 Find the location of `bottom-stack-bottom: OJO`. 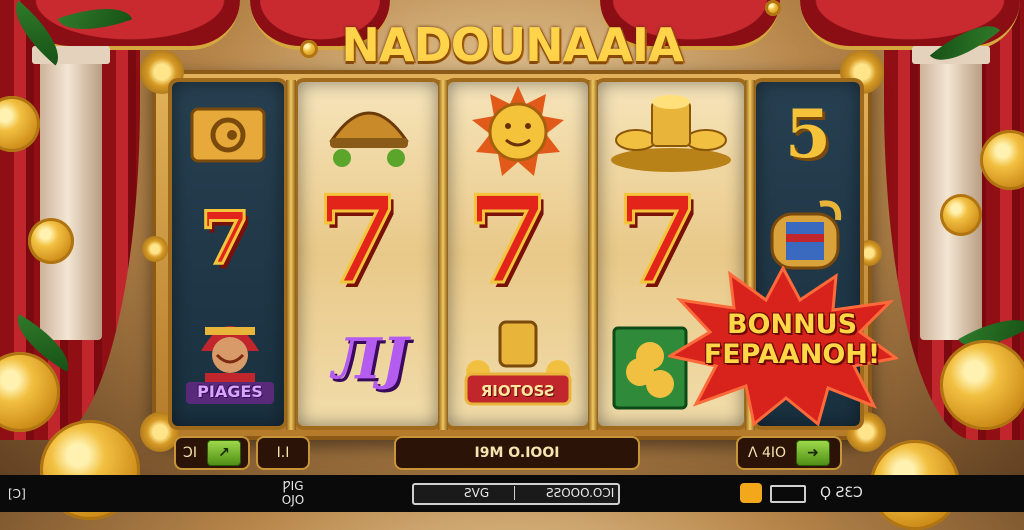

bottom-stack-bottom: OJO is located at coordinates (293, 500).